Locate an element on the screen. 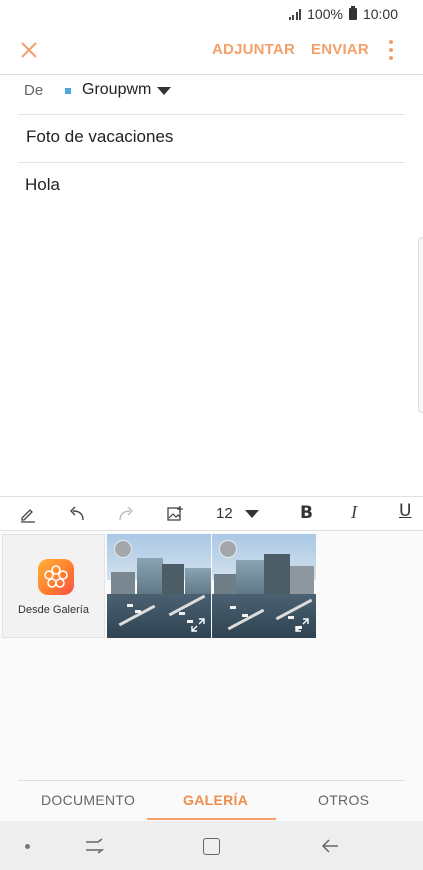 The image size is (423, 870). from-label: De is located at coordinates (34, 90).